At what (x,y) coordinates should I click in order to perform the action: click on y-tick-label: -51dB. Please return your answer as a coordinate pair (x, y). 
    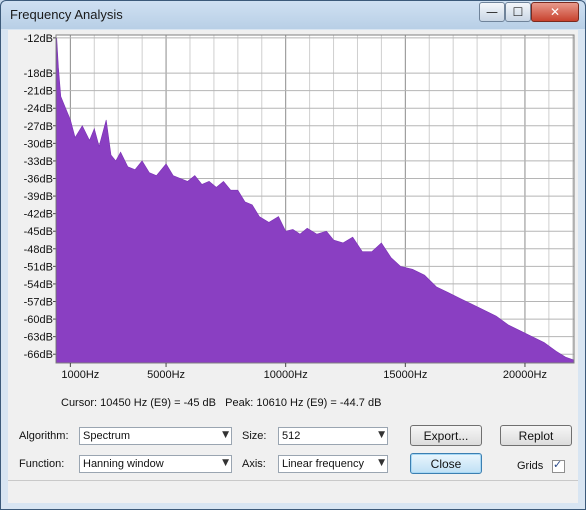
    Looking at the image, I should click on (38, 267).